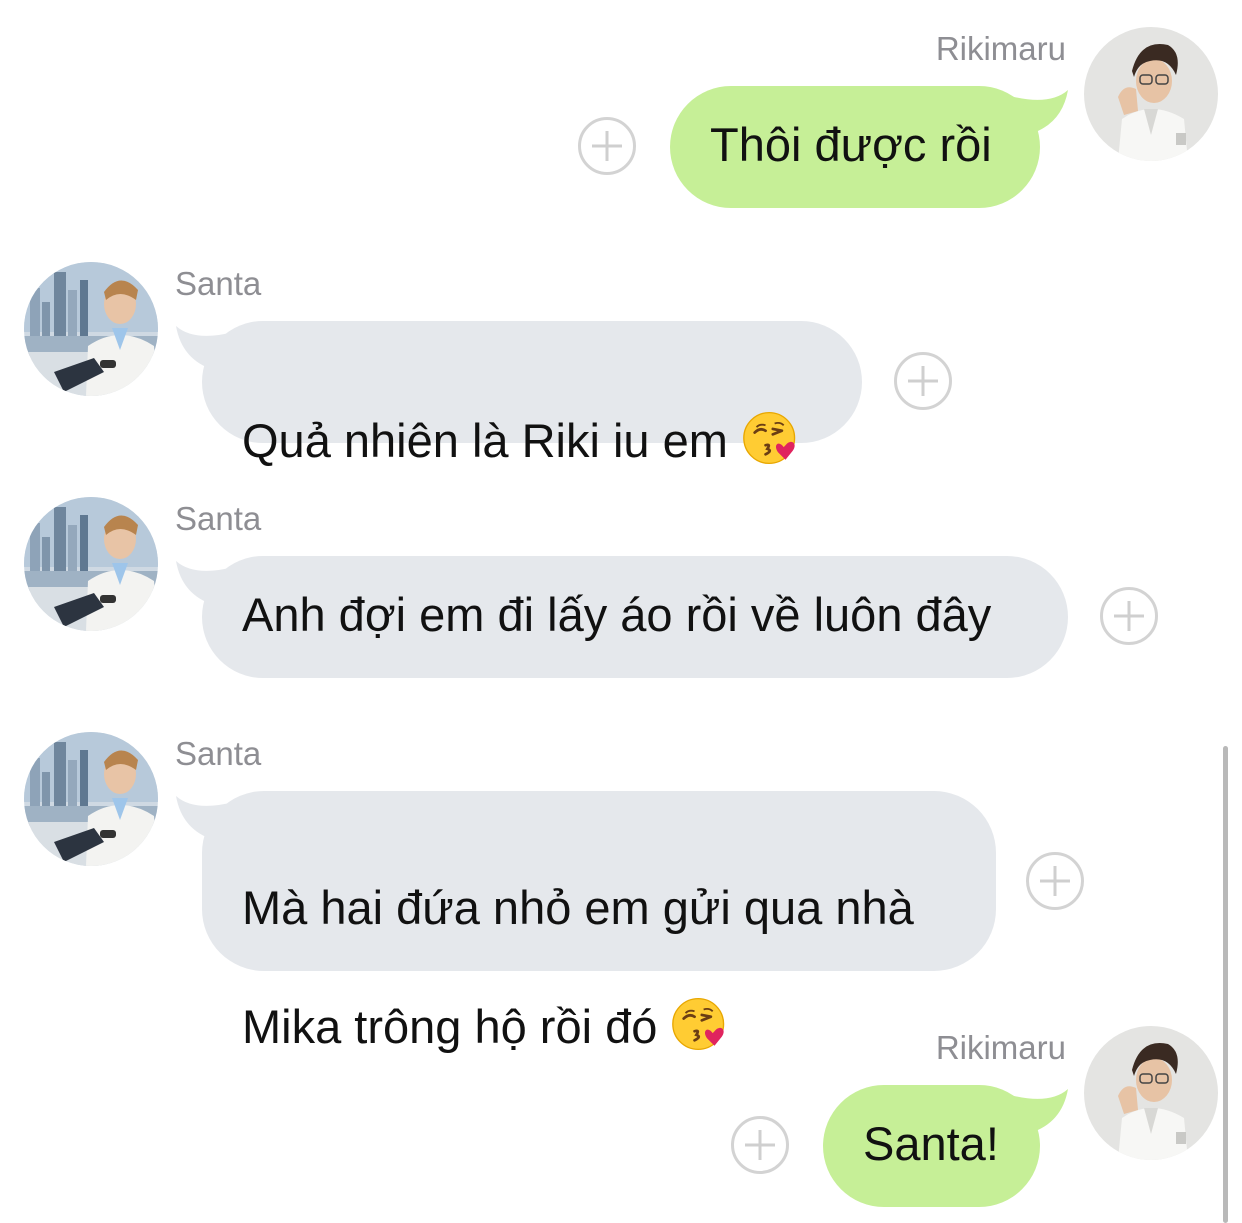 The image size is (1242, 1223). I want to click on message-bubble: Anh đợi em đi lấy áo rồi về luôn đây, so click(635, 617).